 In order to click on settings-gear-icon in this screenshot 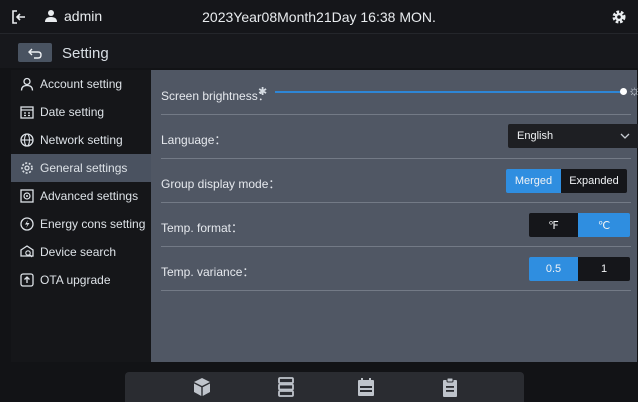, I will do `click(619, 17)`.